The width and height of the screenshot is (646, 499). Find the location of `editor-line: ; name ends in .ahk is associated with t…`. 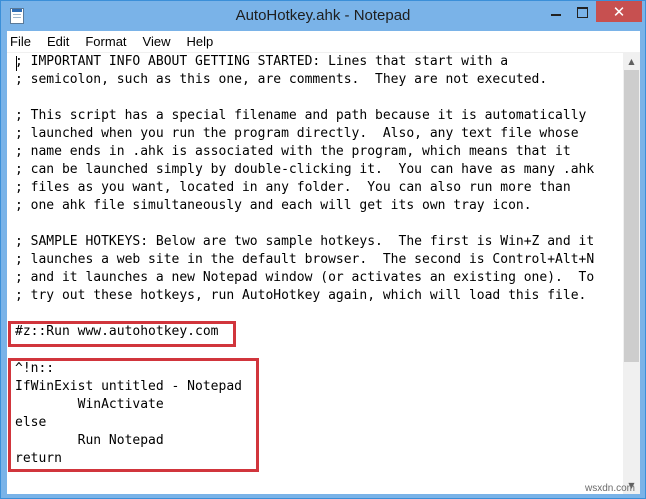

editor-line: ; name ends in .ahk is associated with t… is located at coordinates (293, 151).